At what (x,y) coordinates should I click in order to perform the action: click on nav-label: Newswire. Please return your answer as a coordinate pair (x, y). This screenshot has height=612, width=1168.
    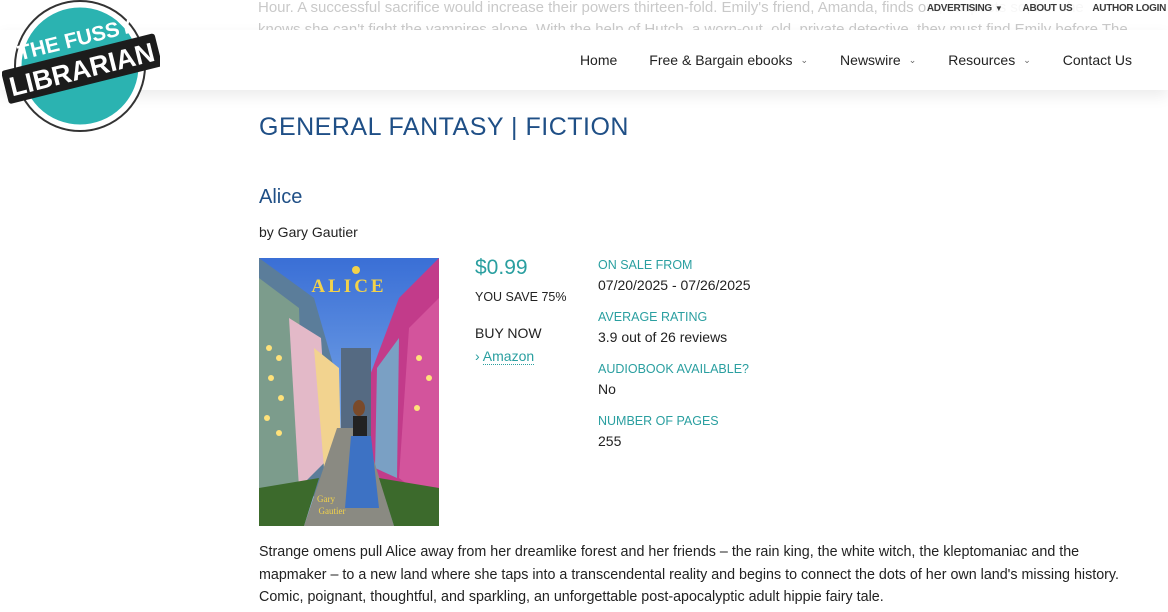
    Looking at the image, I should click on (870, 60).